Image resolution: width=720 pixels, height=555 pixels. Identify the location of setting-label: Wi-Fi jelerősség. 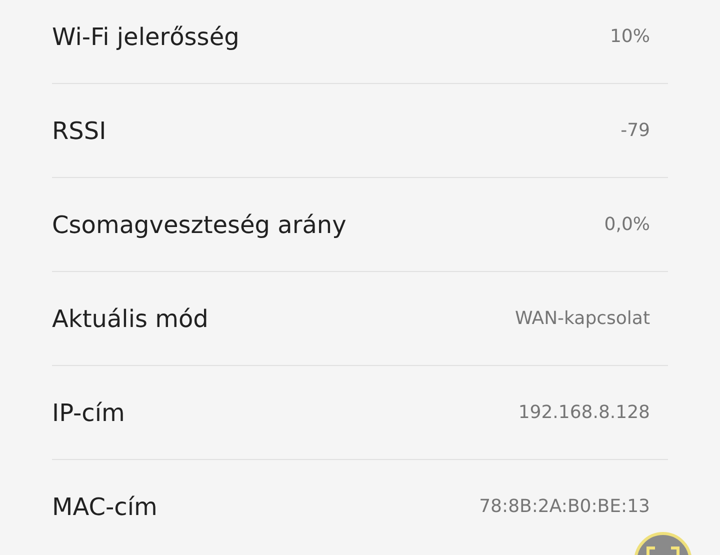
(146, 36).